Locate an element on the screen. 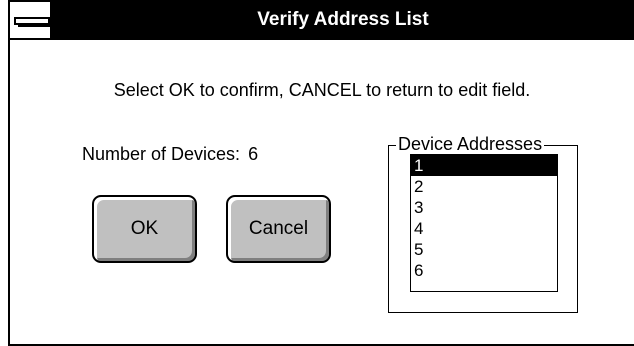 Image resolution: width=634 pixels, height=346 pixels. device-address-list: 123456 is located at coordinates (484, 223).